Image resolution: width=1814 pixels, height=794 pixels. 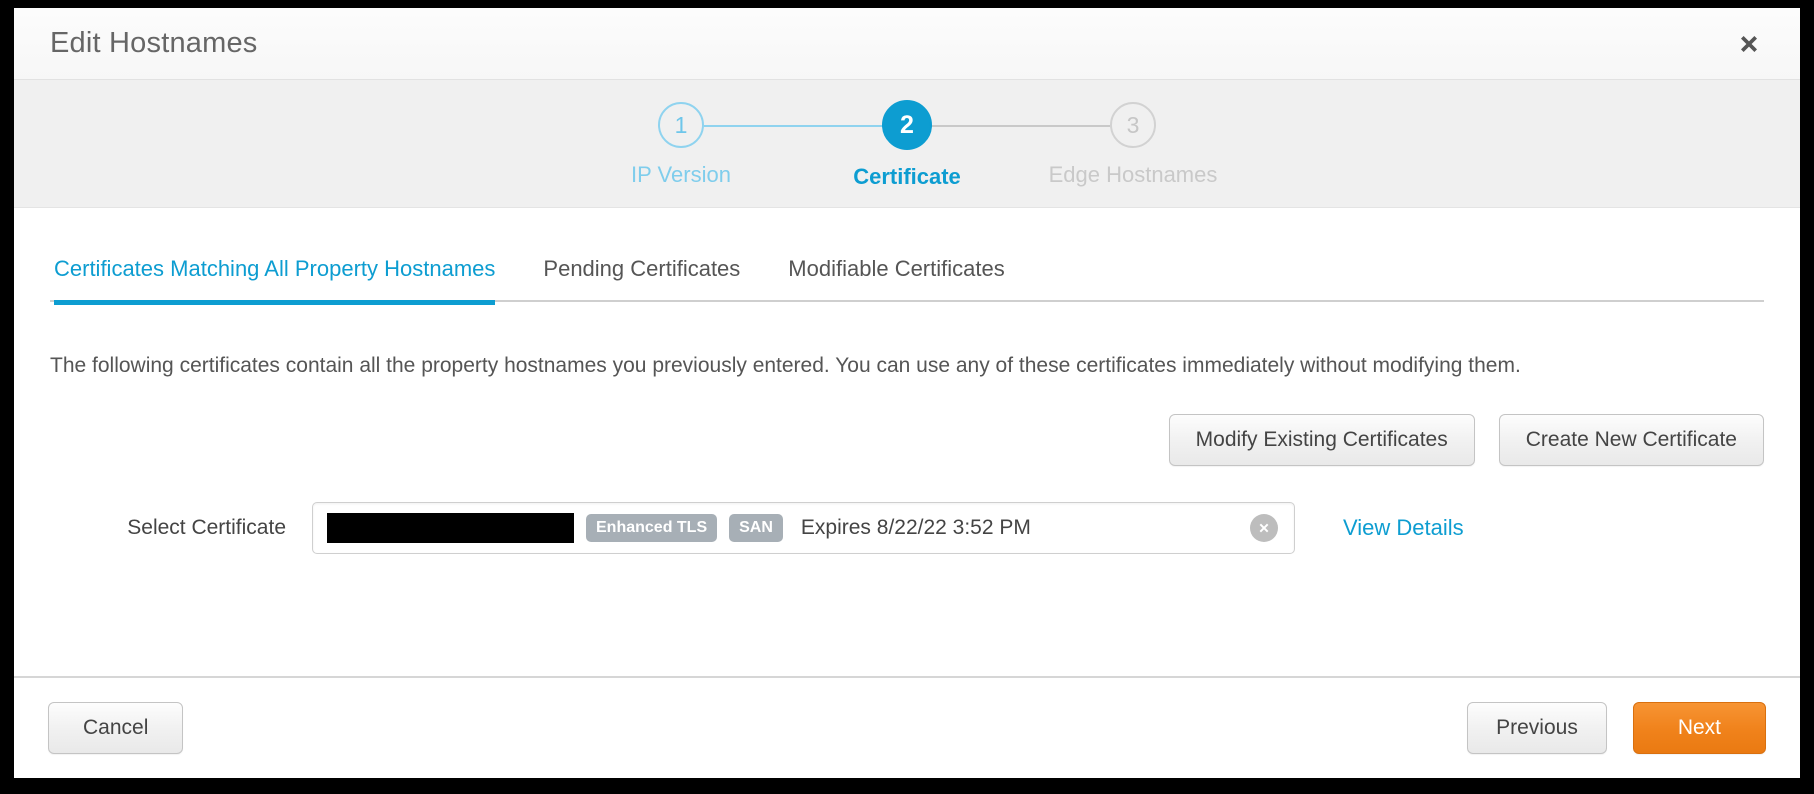 I want to click on select-certificate-label: Select Certificate, so click(x=206, y=528).